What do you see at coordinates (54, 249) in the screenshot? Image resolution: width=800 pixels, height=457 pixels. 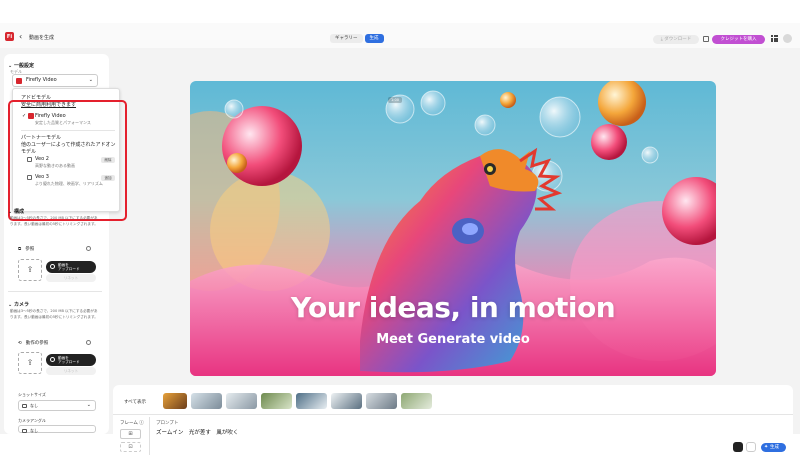 I see `reference-row: ⧉ 参照` at bounding box center [54, 249].